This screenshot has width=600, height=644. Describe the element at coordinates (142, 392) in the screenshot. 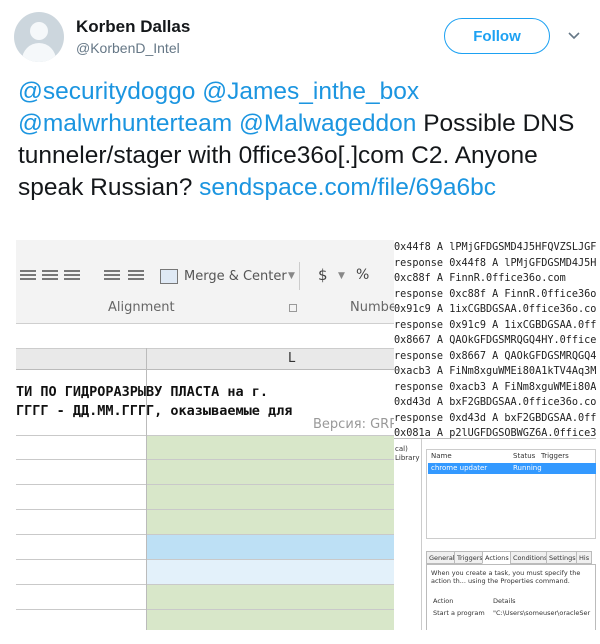

I see `russian-text-line: ТИ ПО ГИДРОРАЗРЫВУ ПЛАСТА на г.` at that location.